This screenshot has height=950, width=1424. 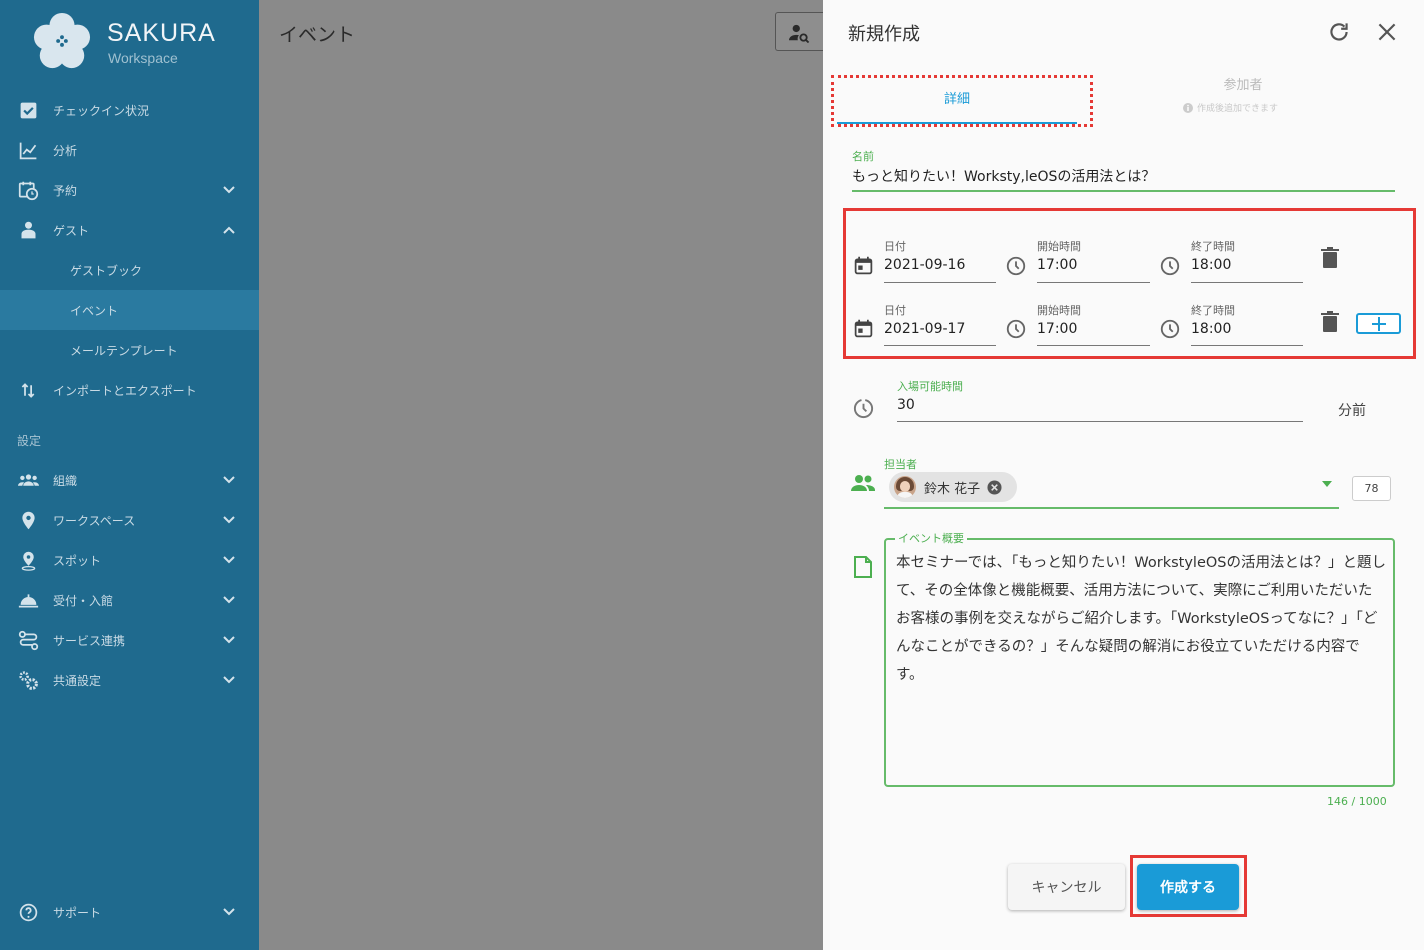 I want to click on sakura-flower-icon, so click(x=62, y=40).